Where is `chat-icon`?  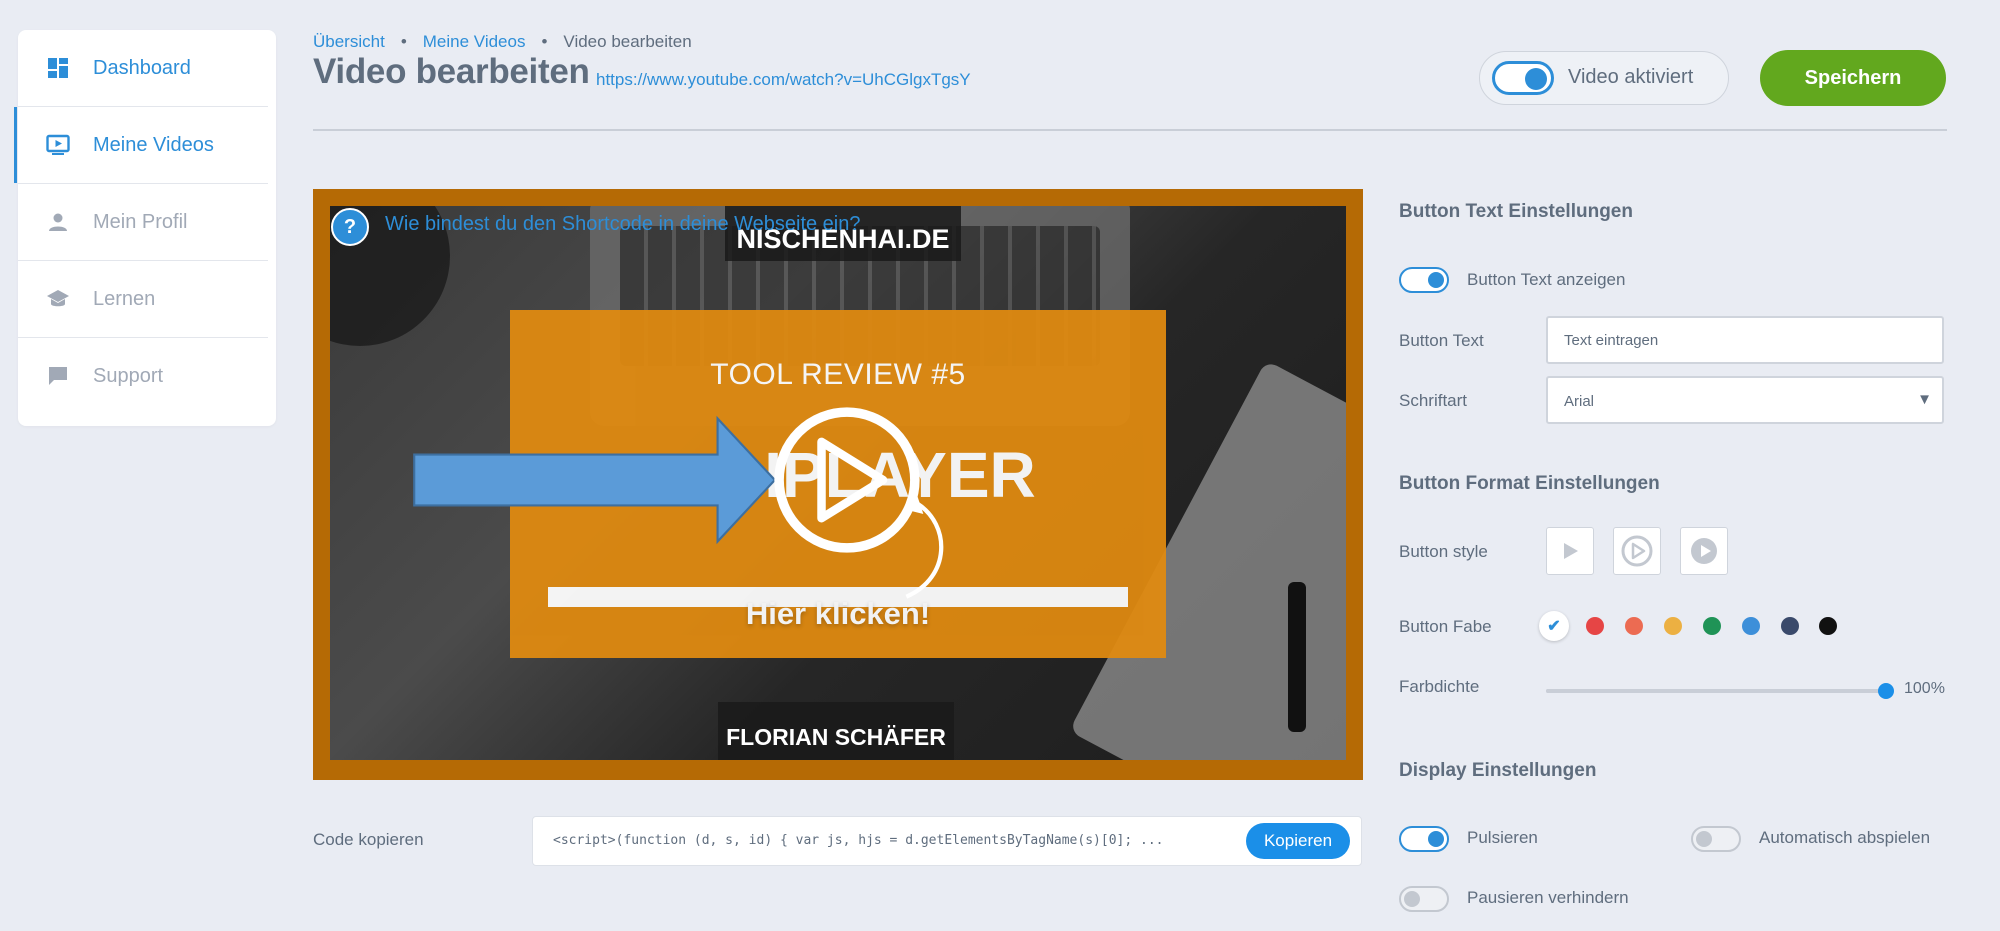 chat-icon is located at coordinates (58, 376).